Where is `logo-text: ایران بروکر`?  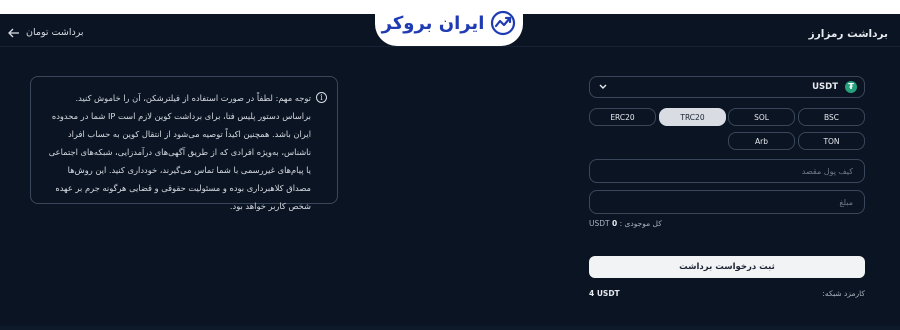 logo-text: ایران بروکر is located at coordinates (433, 23).